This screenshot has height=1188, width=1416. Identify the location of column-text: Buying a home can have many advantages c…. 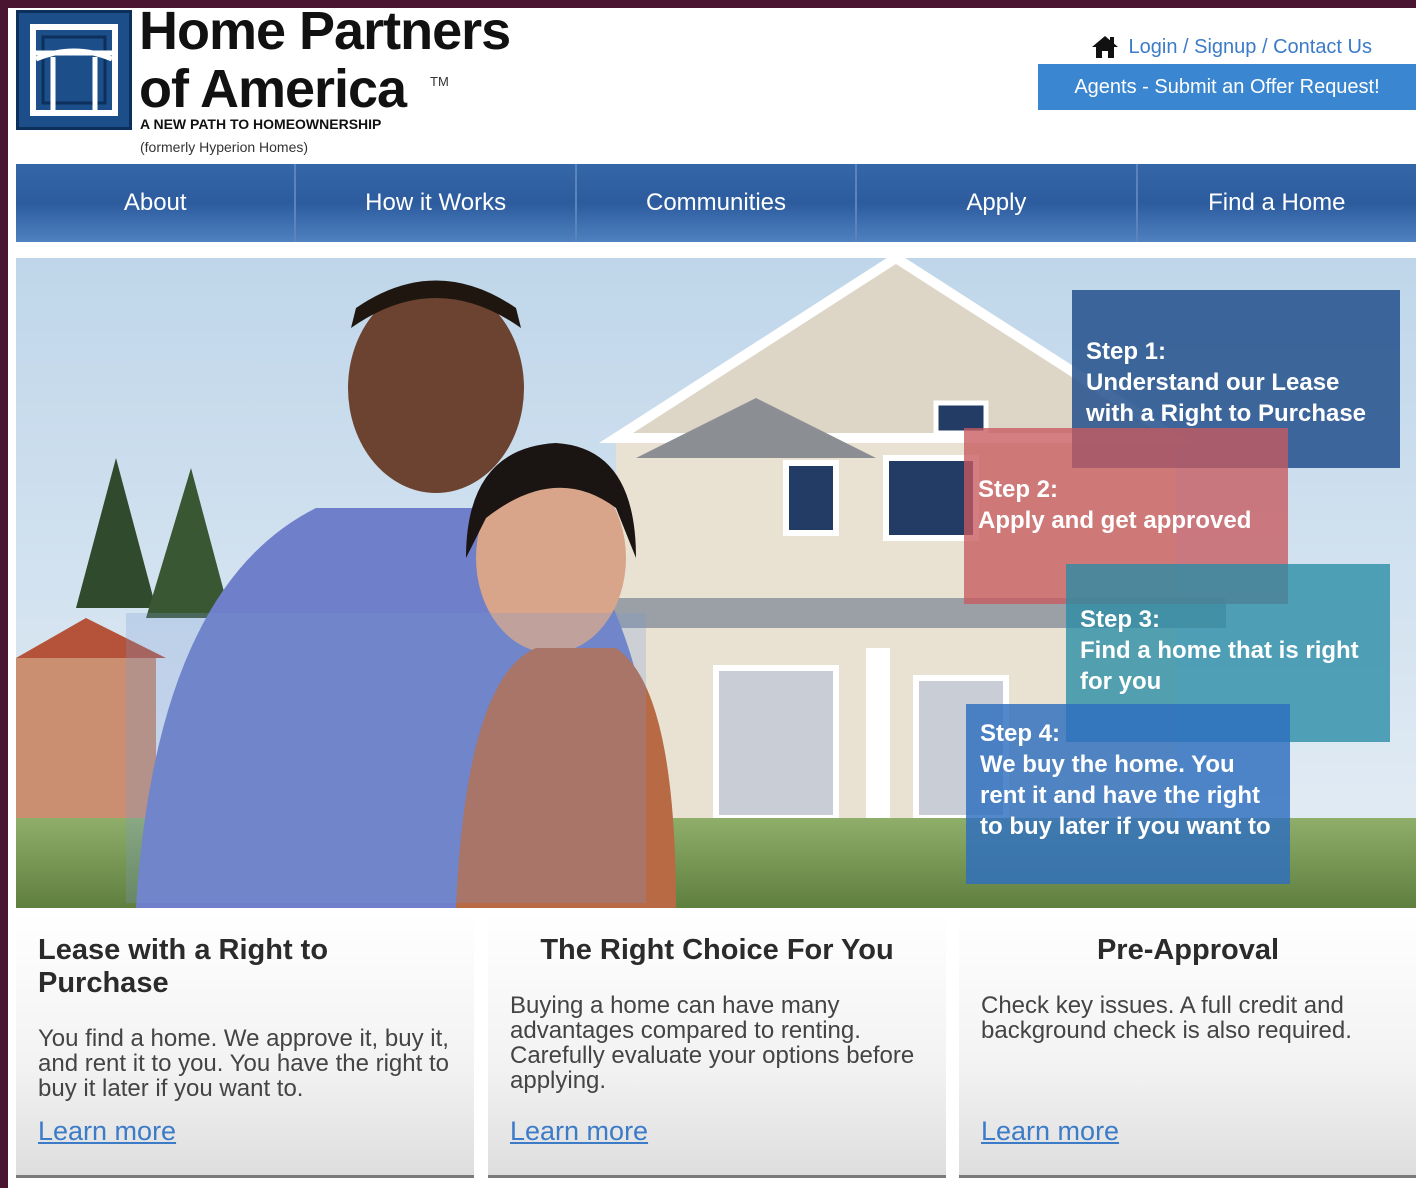
(712, 1043).